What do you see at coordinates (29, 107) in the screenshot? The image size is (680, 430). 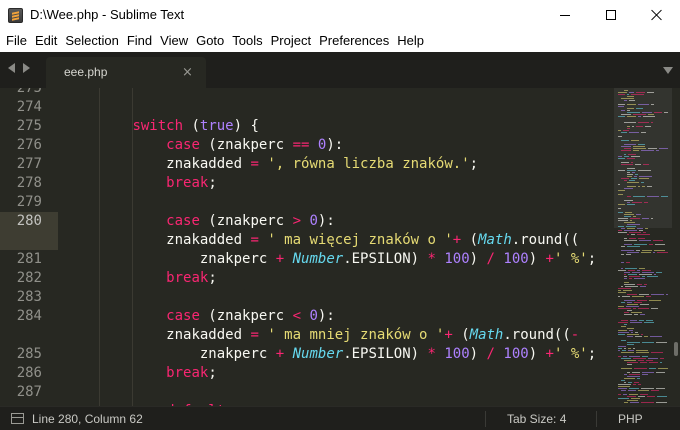 I see `line-number: 274` at bounding box center [29, 107].